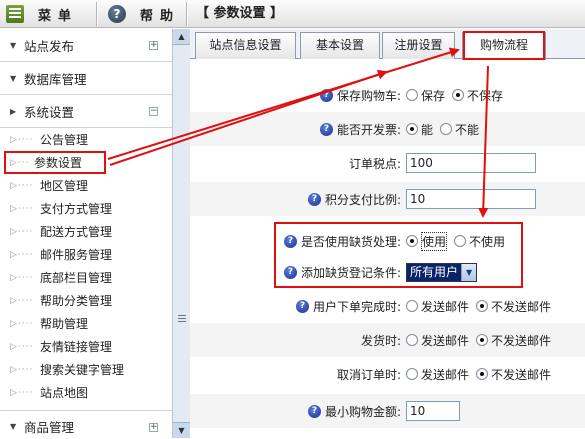 The width and height of the screenshot is (585, 439). I want to click on sidebar-section-label: 站点发布, so click(49, 46).